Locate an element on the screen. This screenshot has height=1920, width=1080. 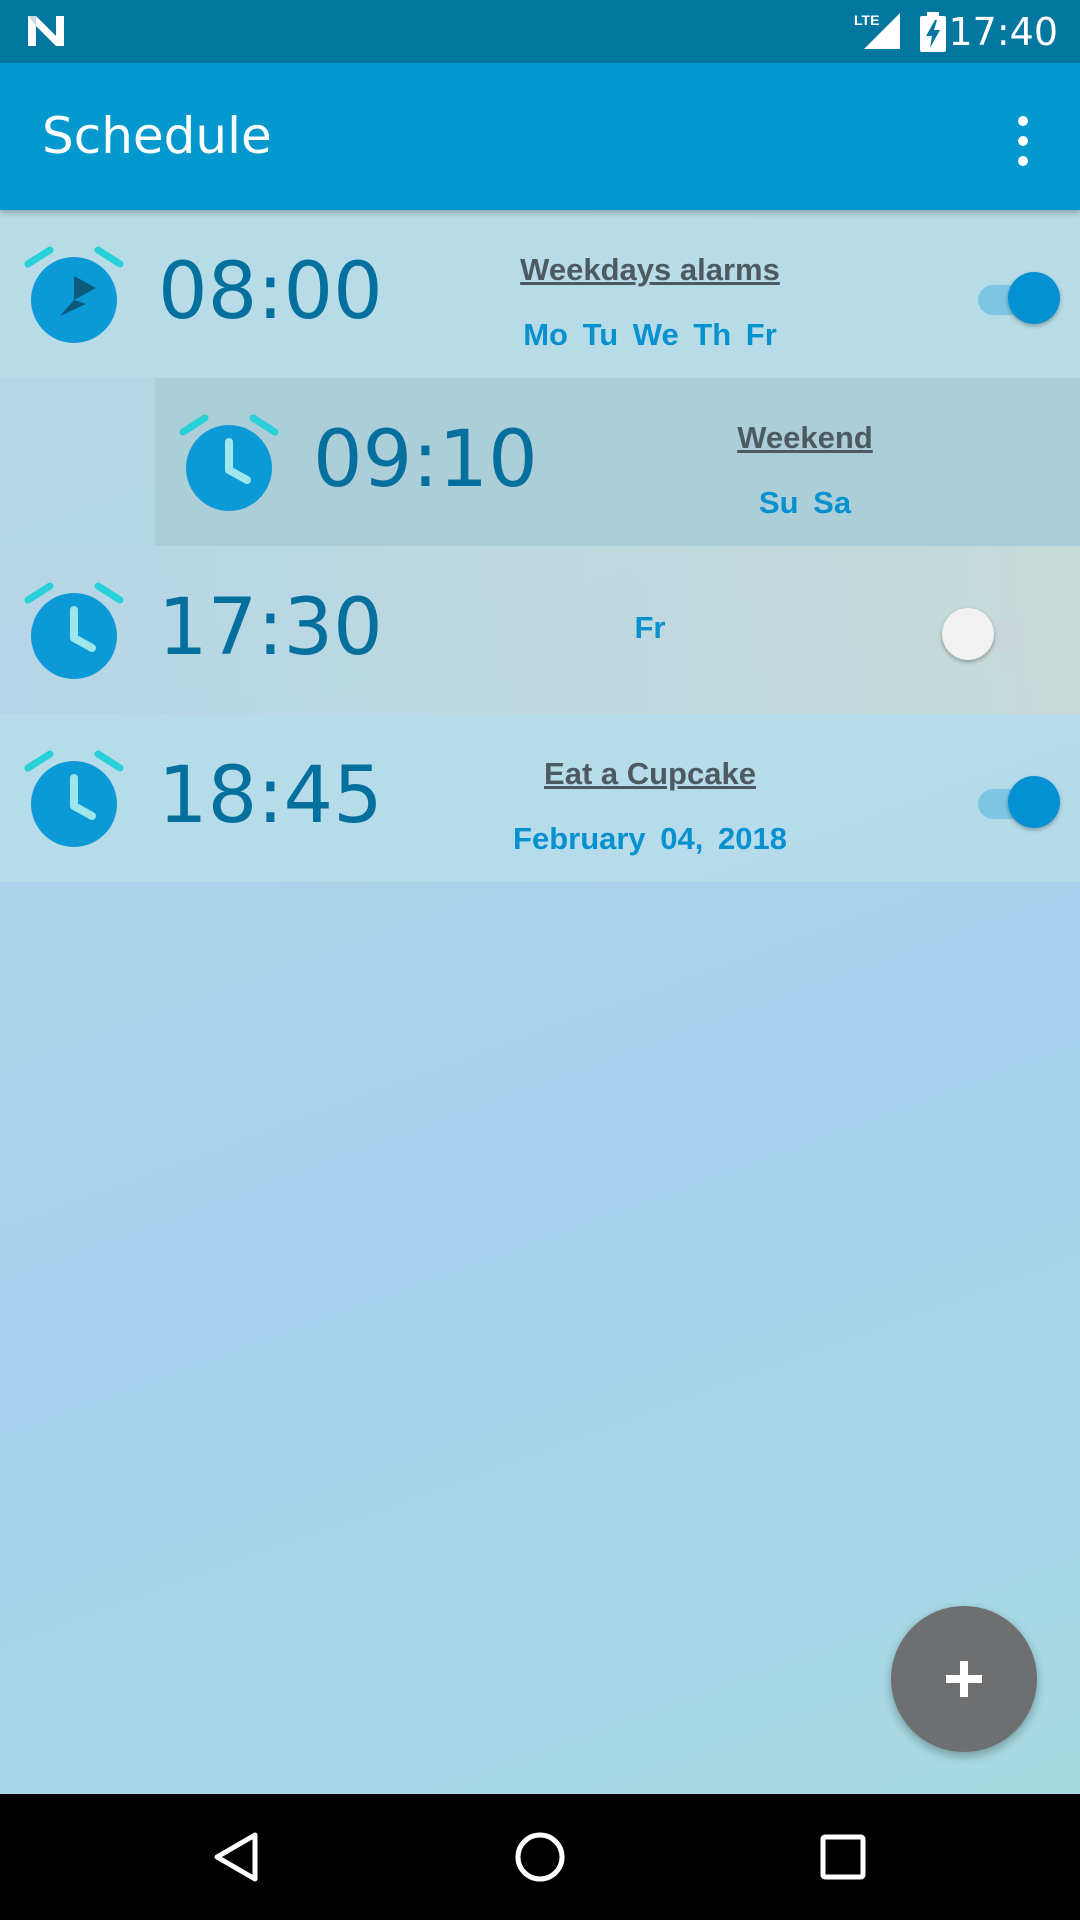
alarm-time: 09:10 is located at coordinates (425, 460).